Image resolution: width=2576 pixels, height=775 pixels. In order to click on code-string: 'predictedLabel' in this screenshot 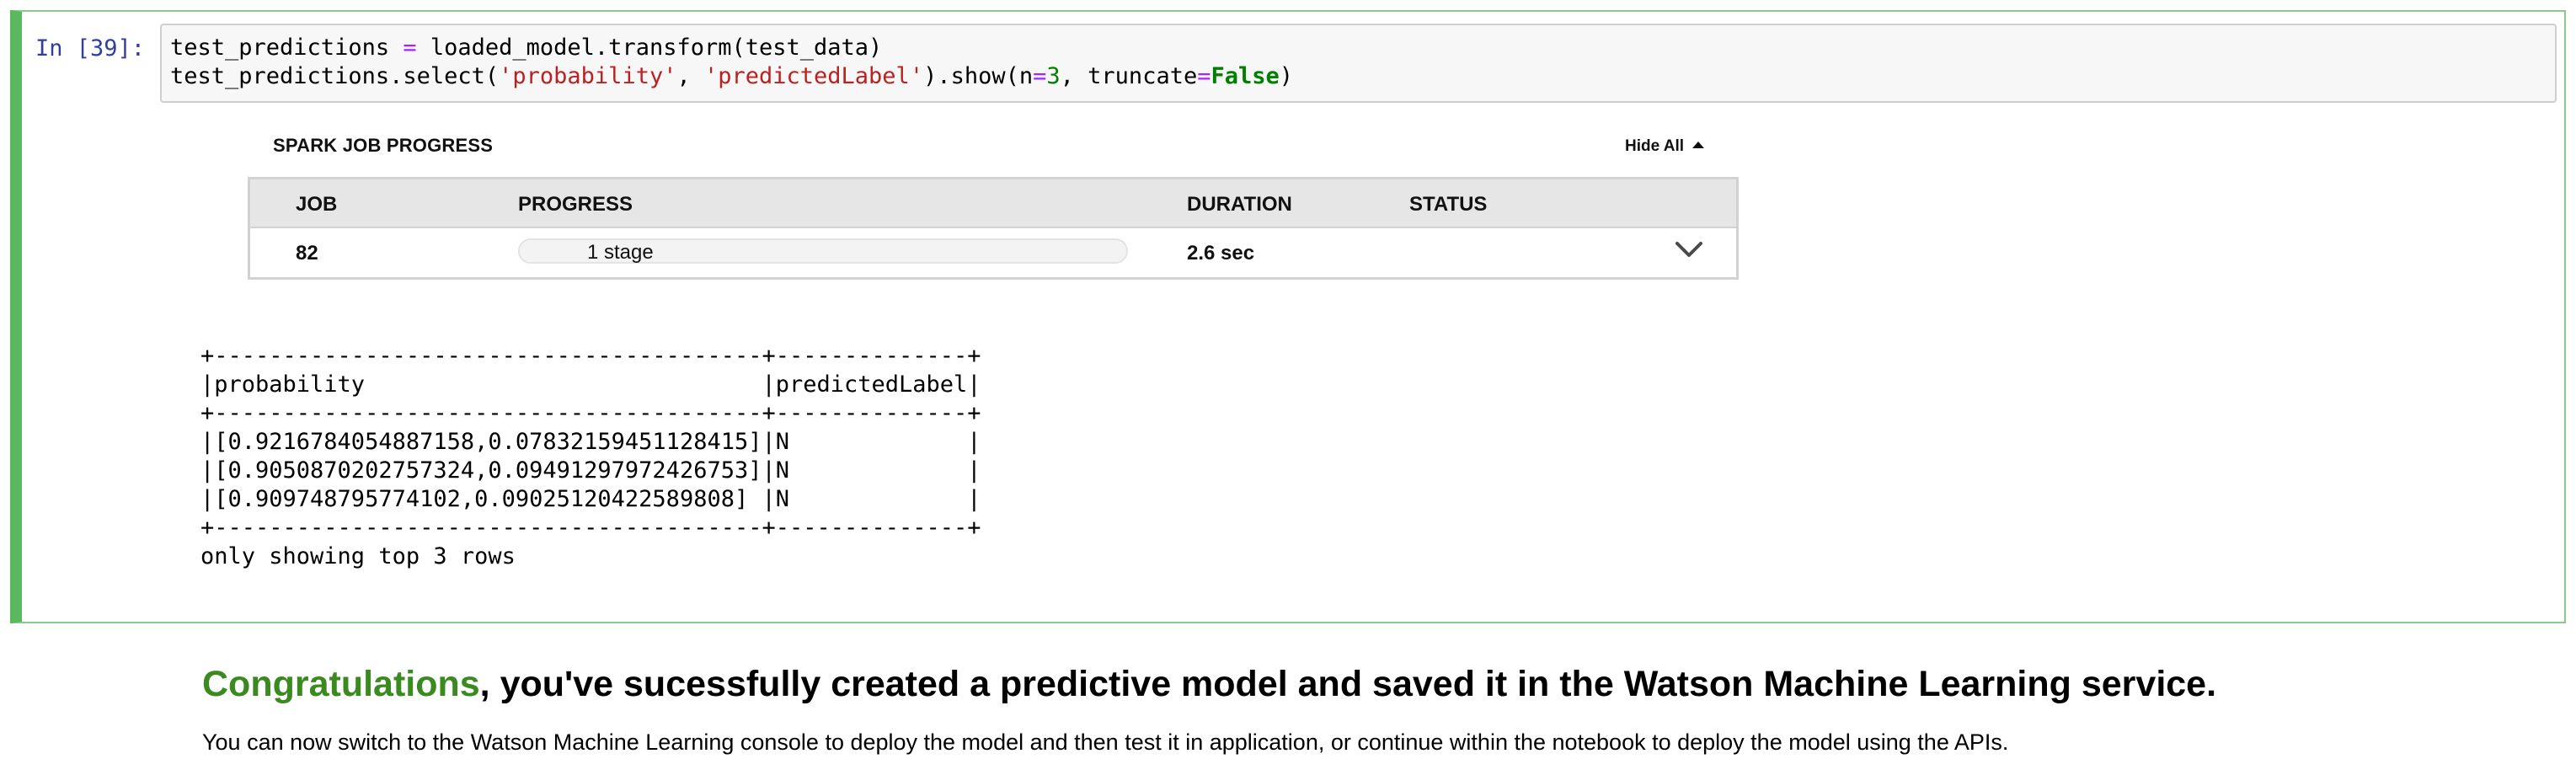, I will do `click(813, 76)`.